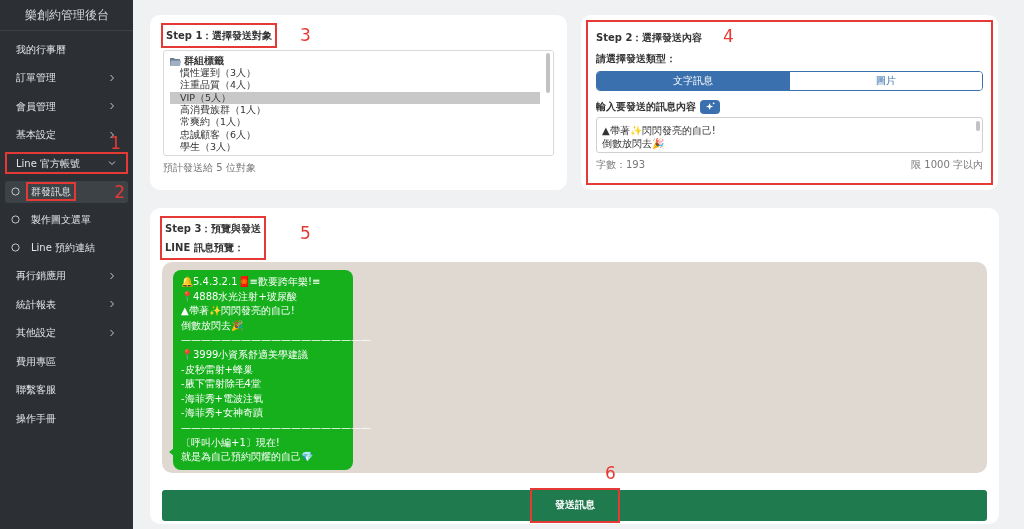 The image size is (1024, 529). I want to click on tree-item: 學生（3人）, so click(355, 147).